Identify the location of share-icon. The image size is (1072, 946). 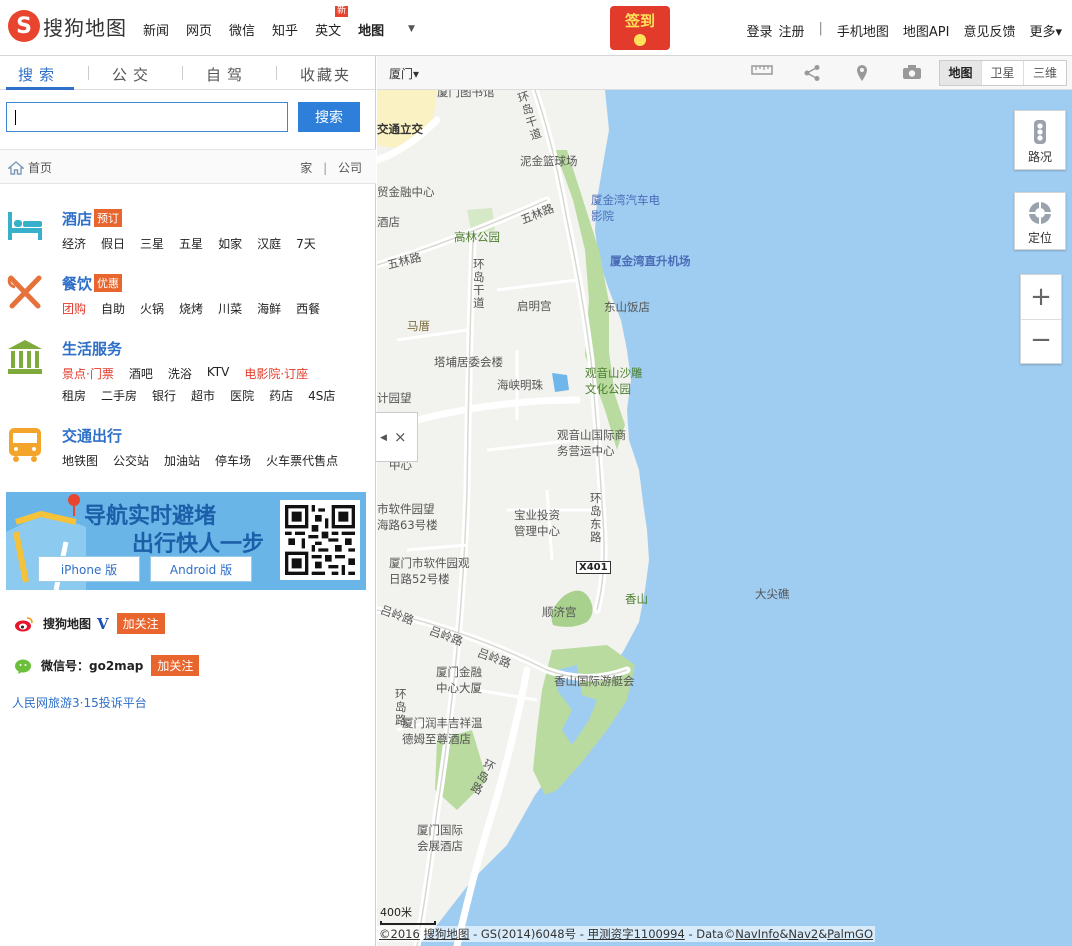
(812, 75).